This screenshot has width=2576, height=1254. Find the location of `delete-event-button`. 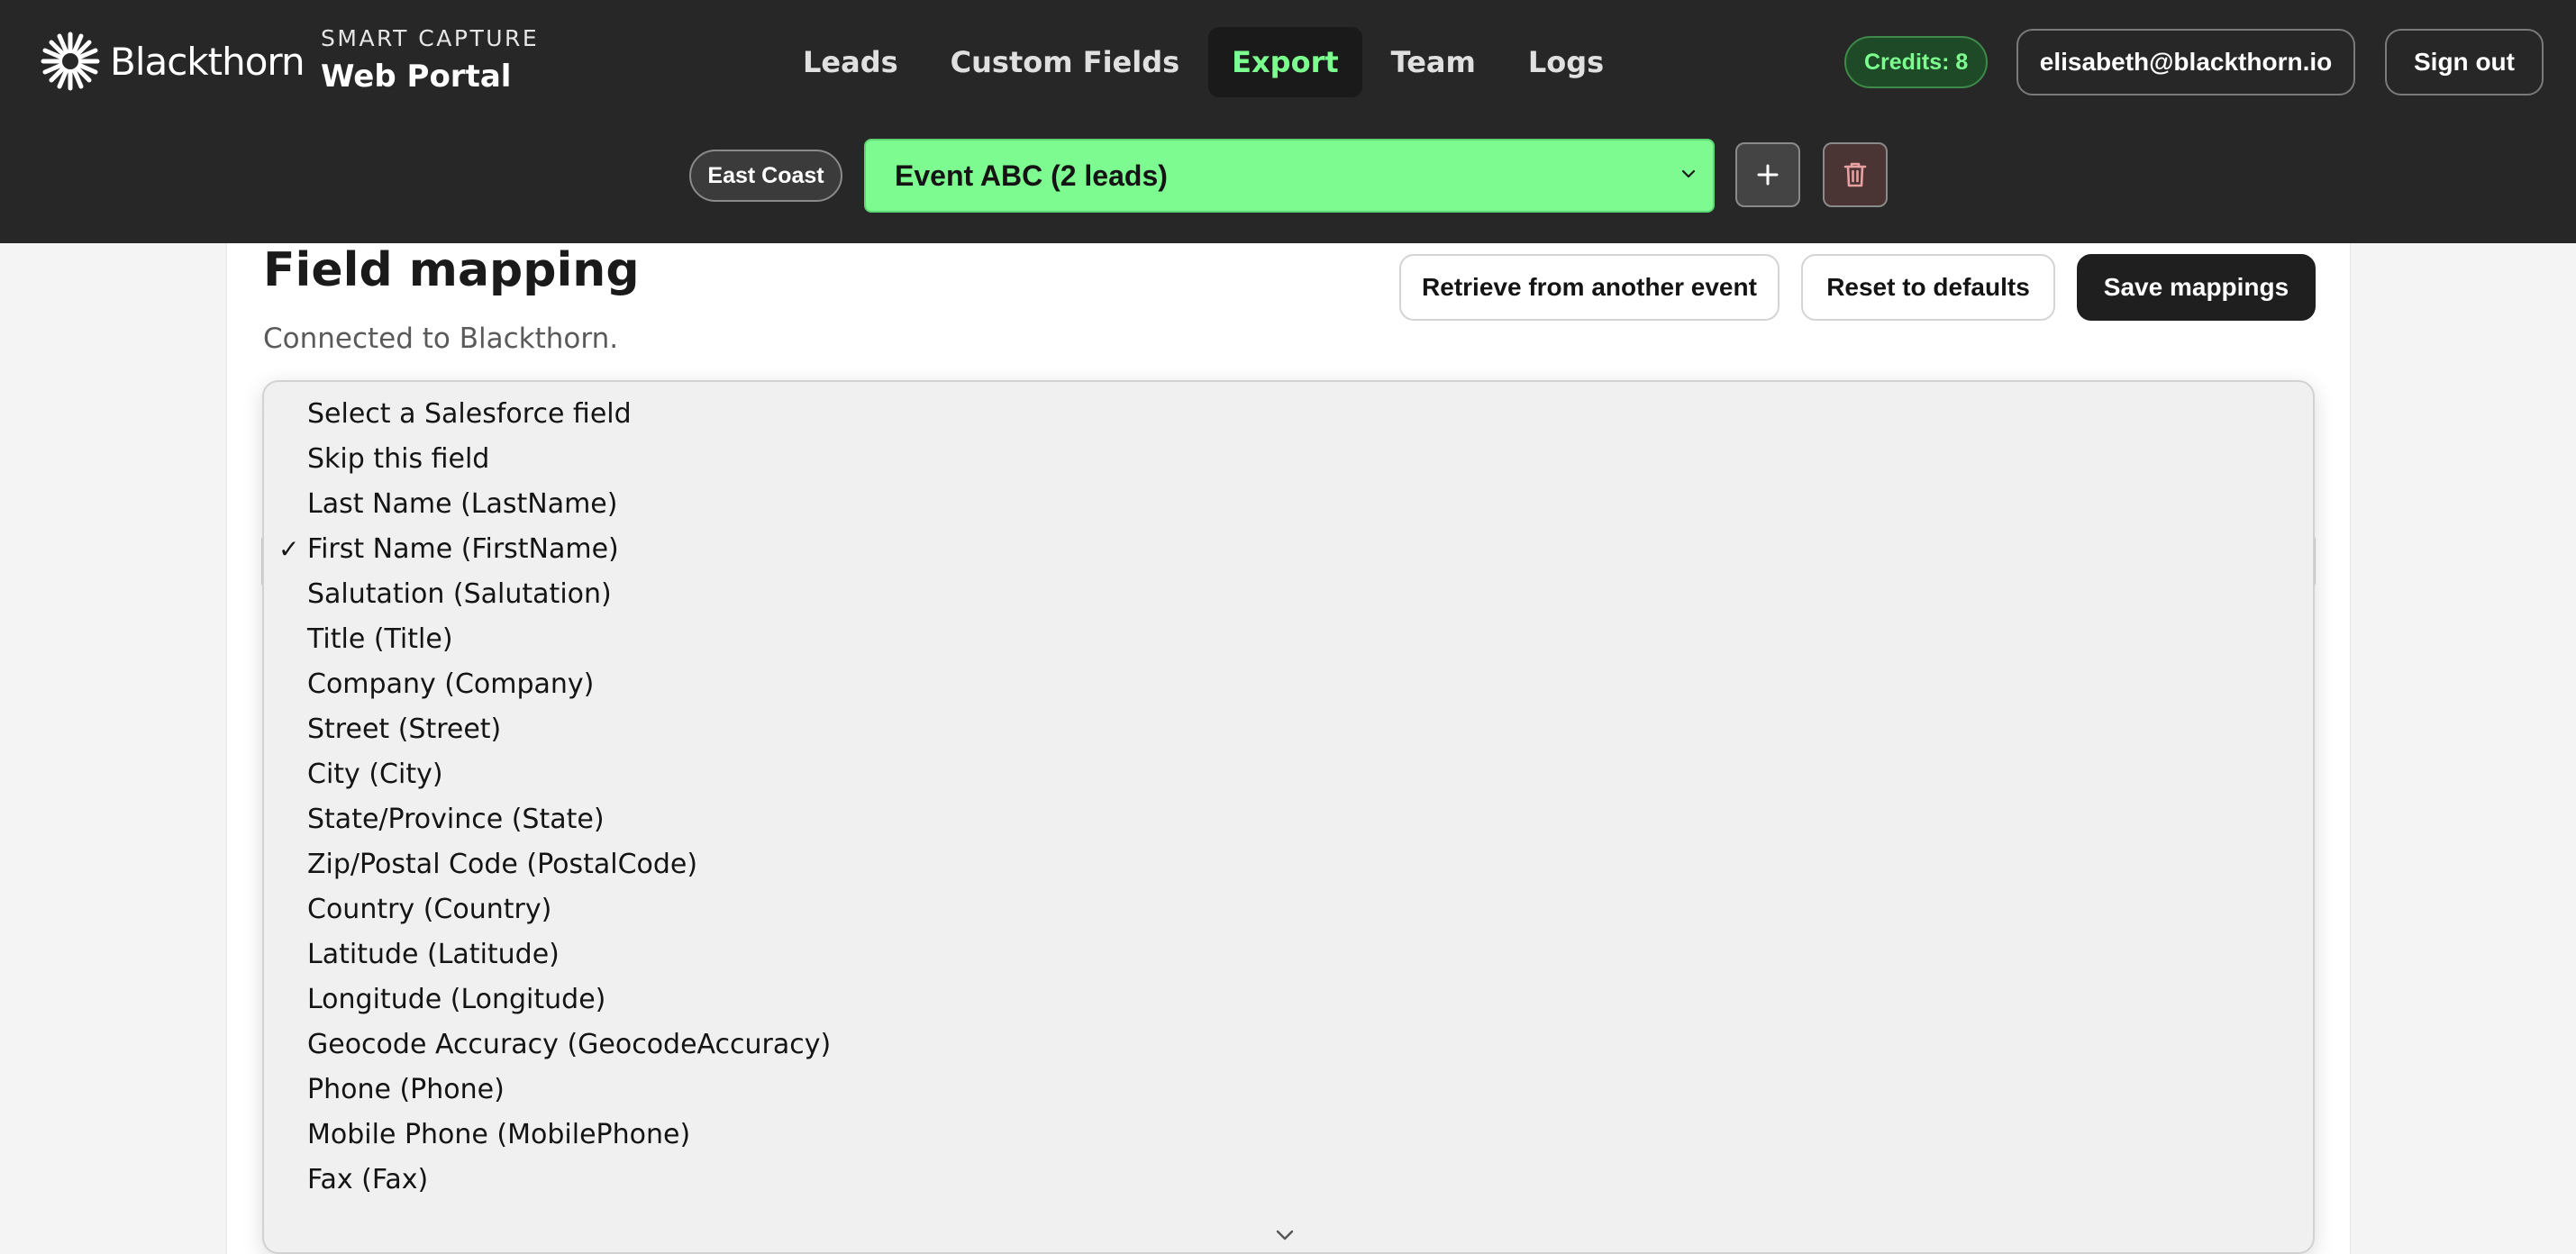

delete-event-button is located at coordinates (1855, 174).